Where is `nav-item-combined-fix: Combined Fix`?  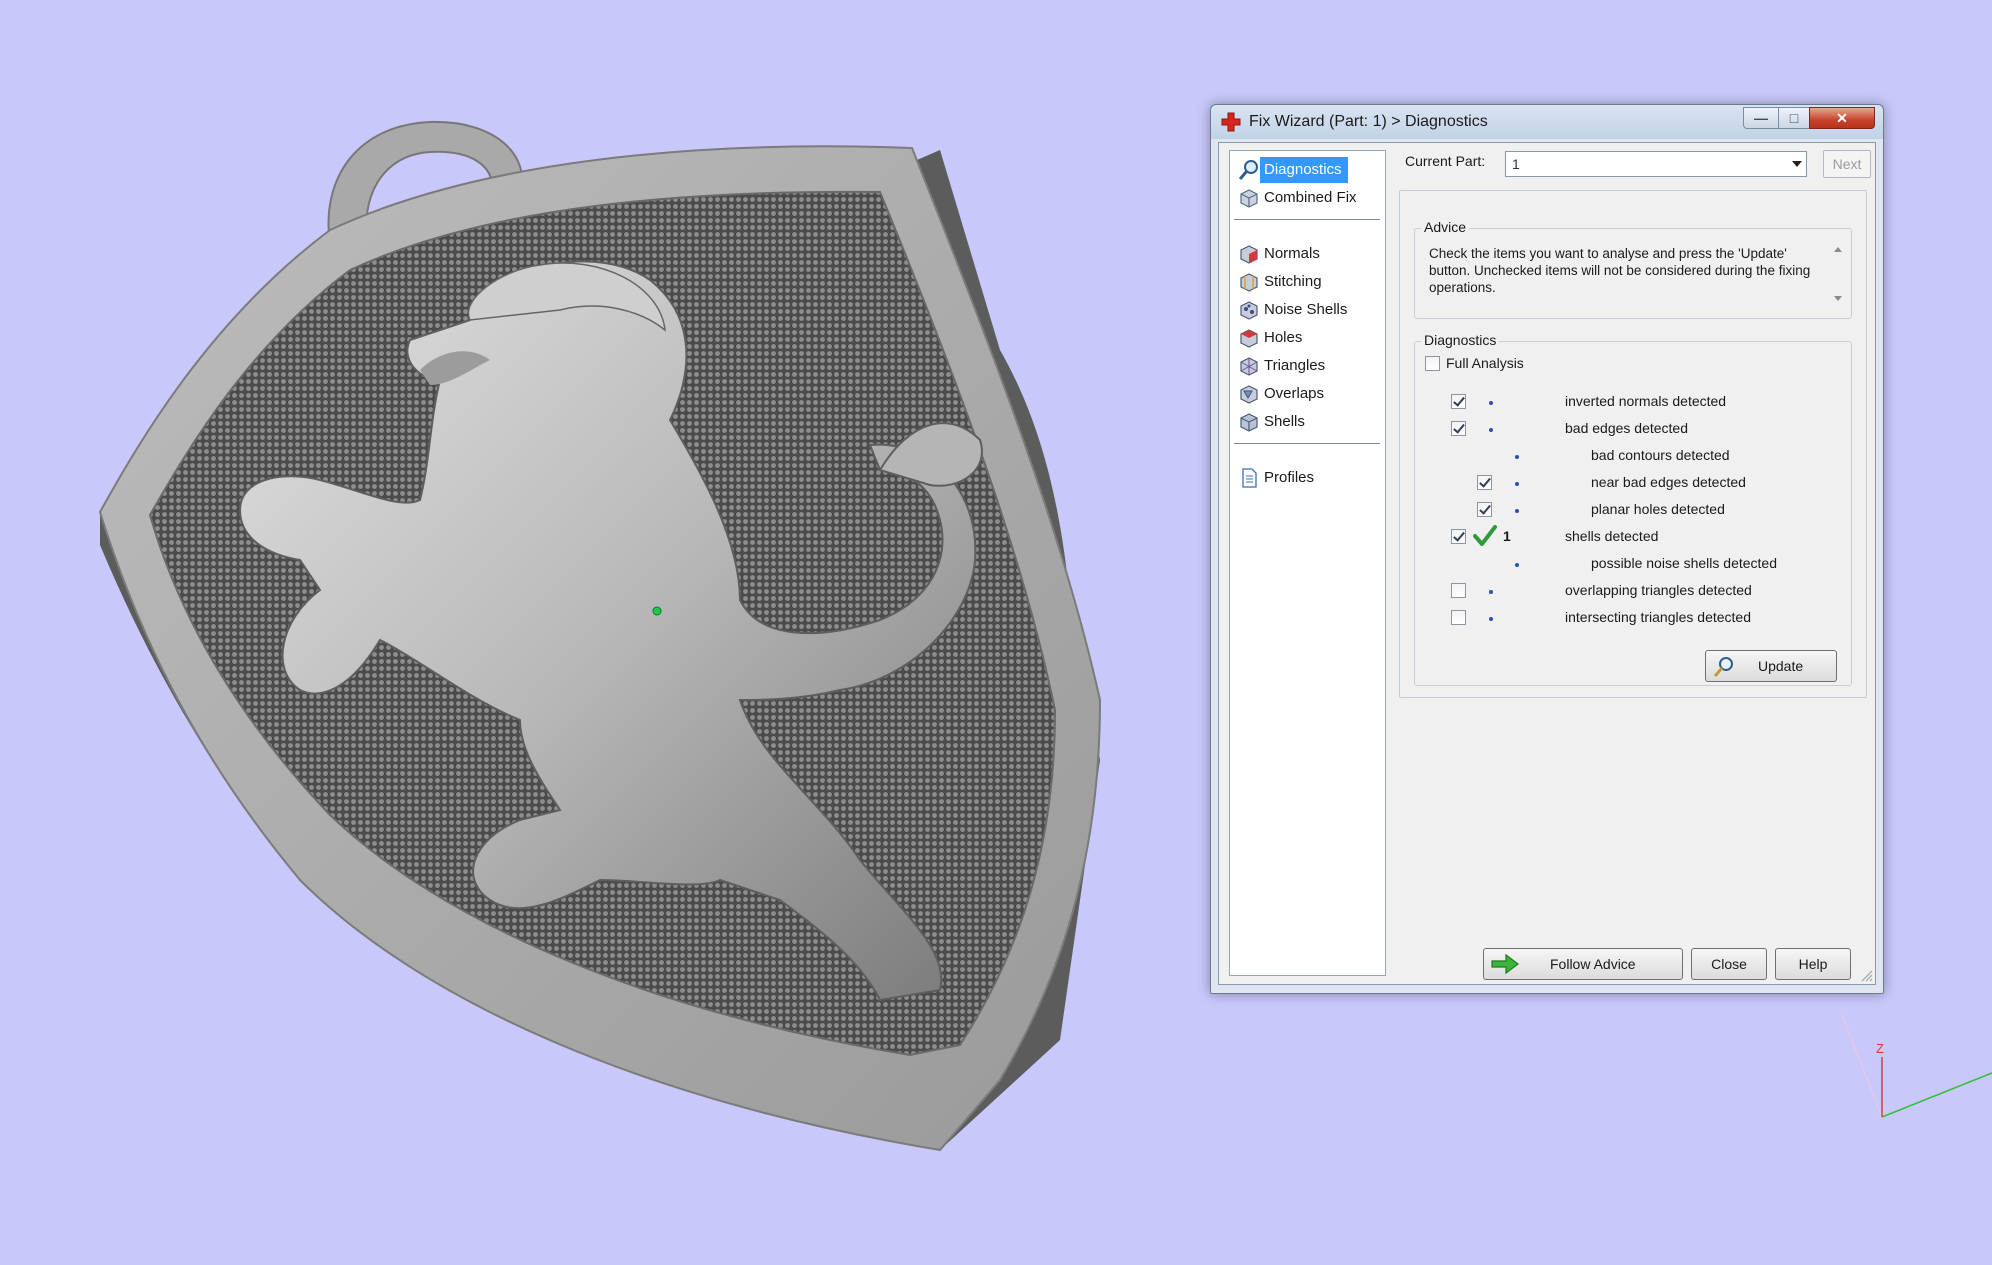
nav-item-combined-fix: Combined Fix is located at coordinates (1307, 198).